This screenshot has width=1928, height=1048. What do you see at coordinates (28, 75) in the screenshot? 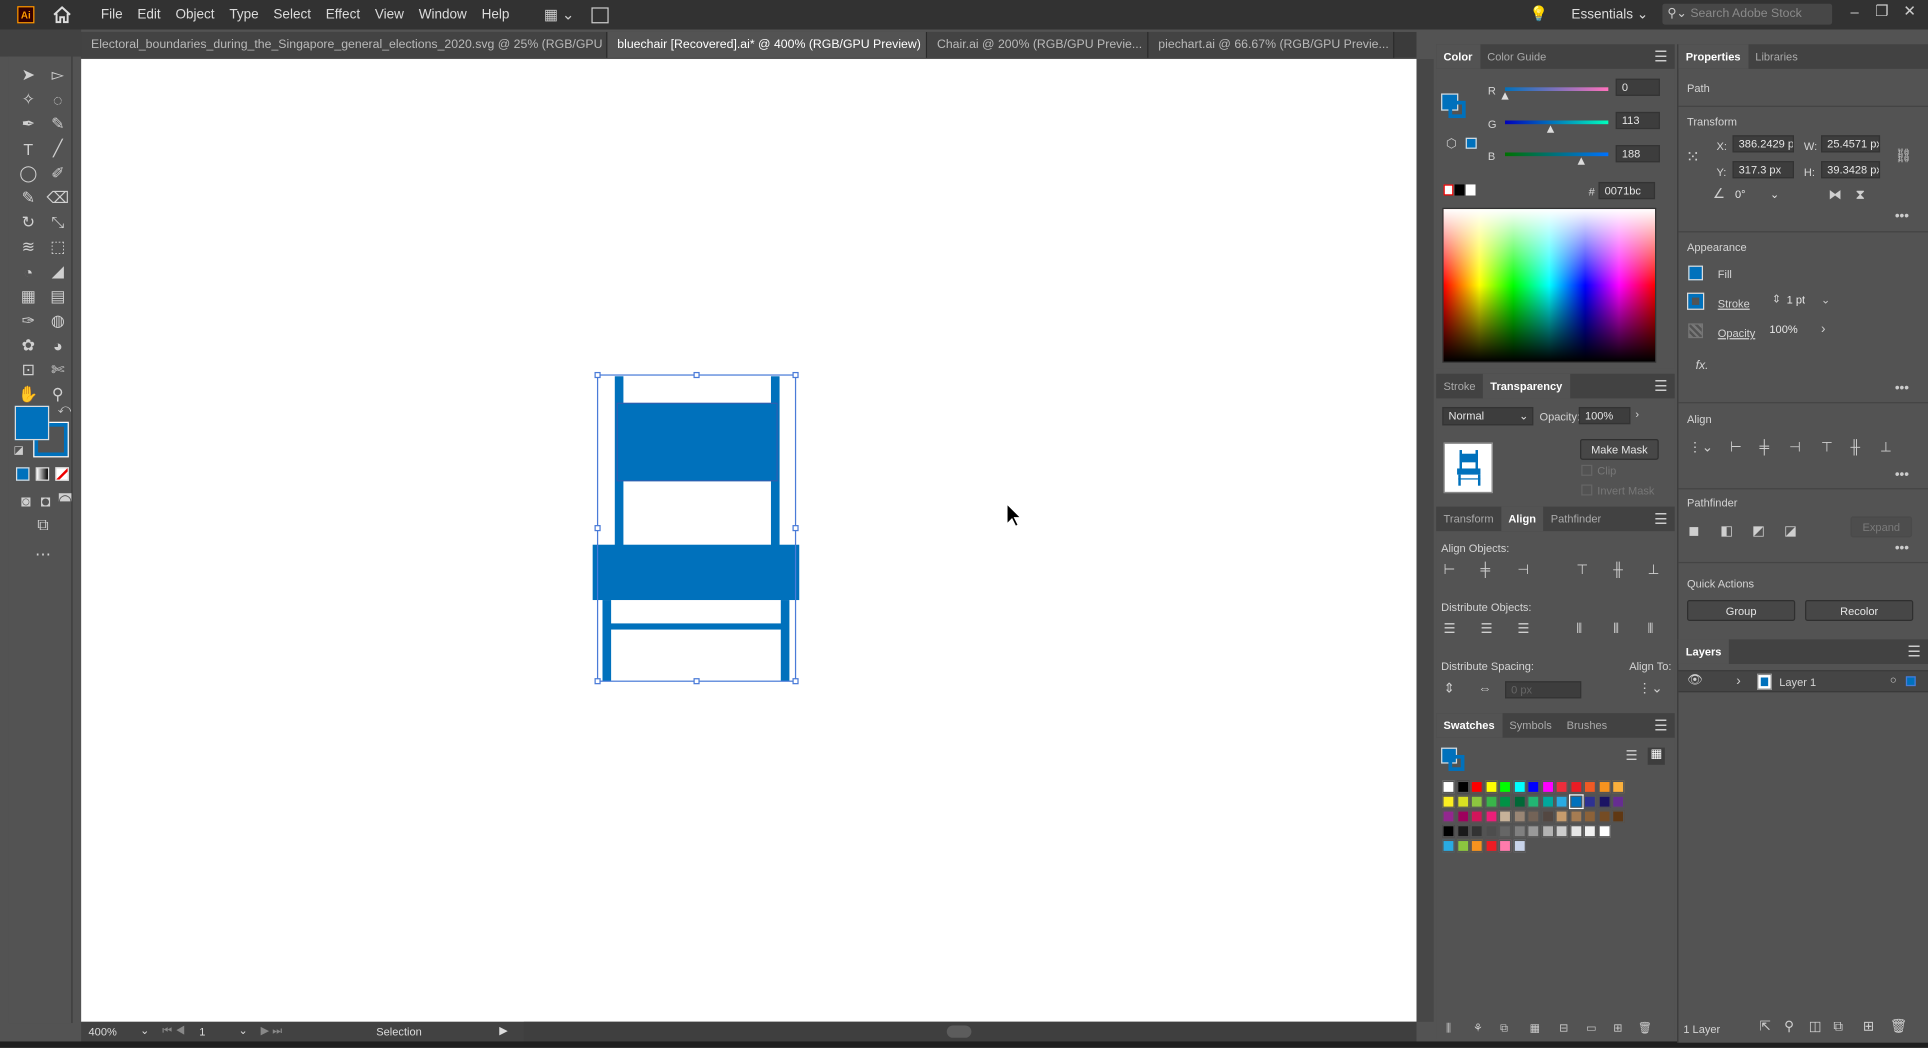
I see `selection-tool-icon: ➤` at bounding box center [28, 75].